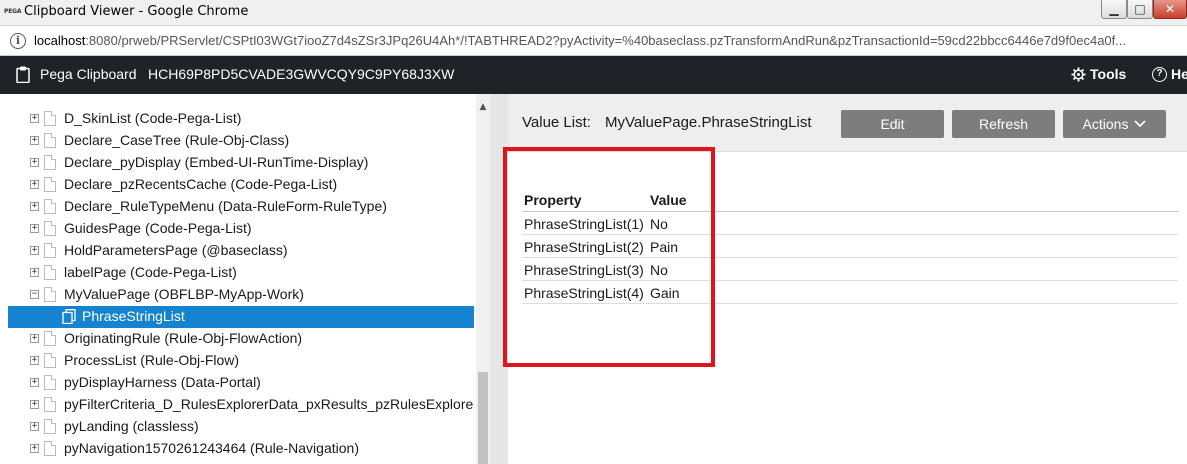 The height and width of the screenshot is (464, 1187). Describe the element at coordinates (13, 11) in the screenshot. I see `pega-app-logo: PEGA` at that location.